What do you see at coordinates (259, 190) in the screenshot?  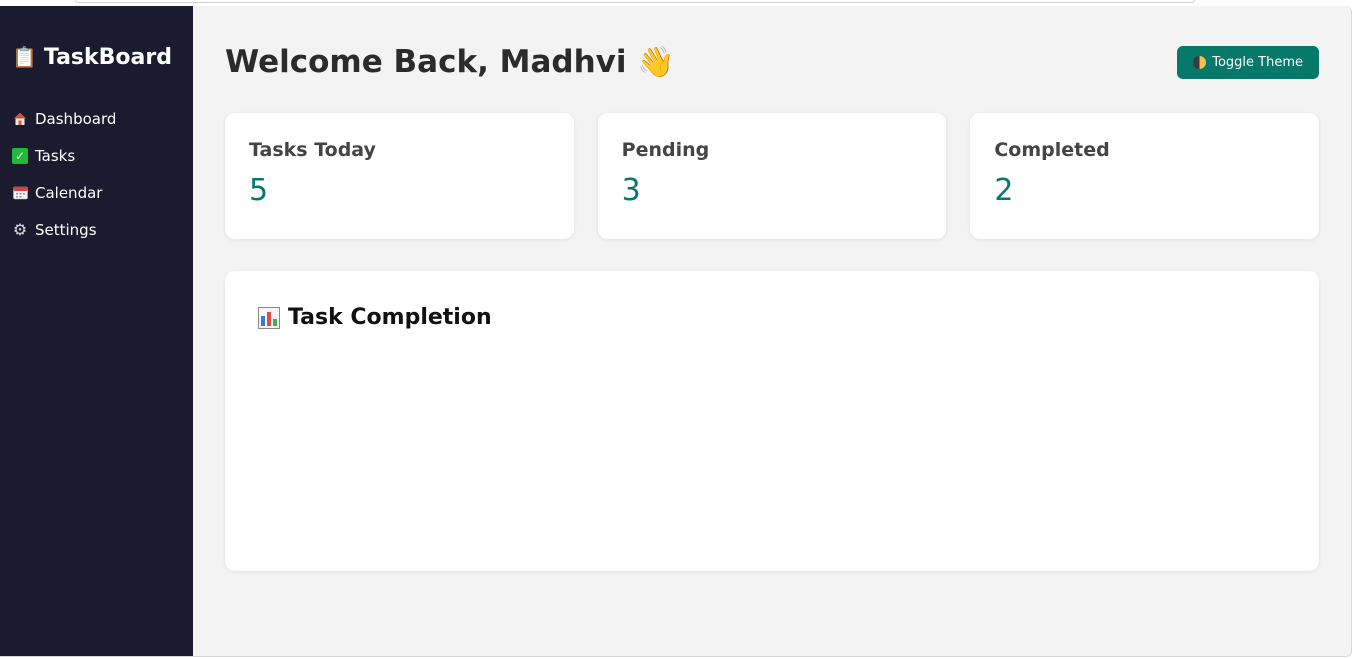 I see `stat-value: 5` at bounding box center [259, 190].